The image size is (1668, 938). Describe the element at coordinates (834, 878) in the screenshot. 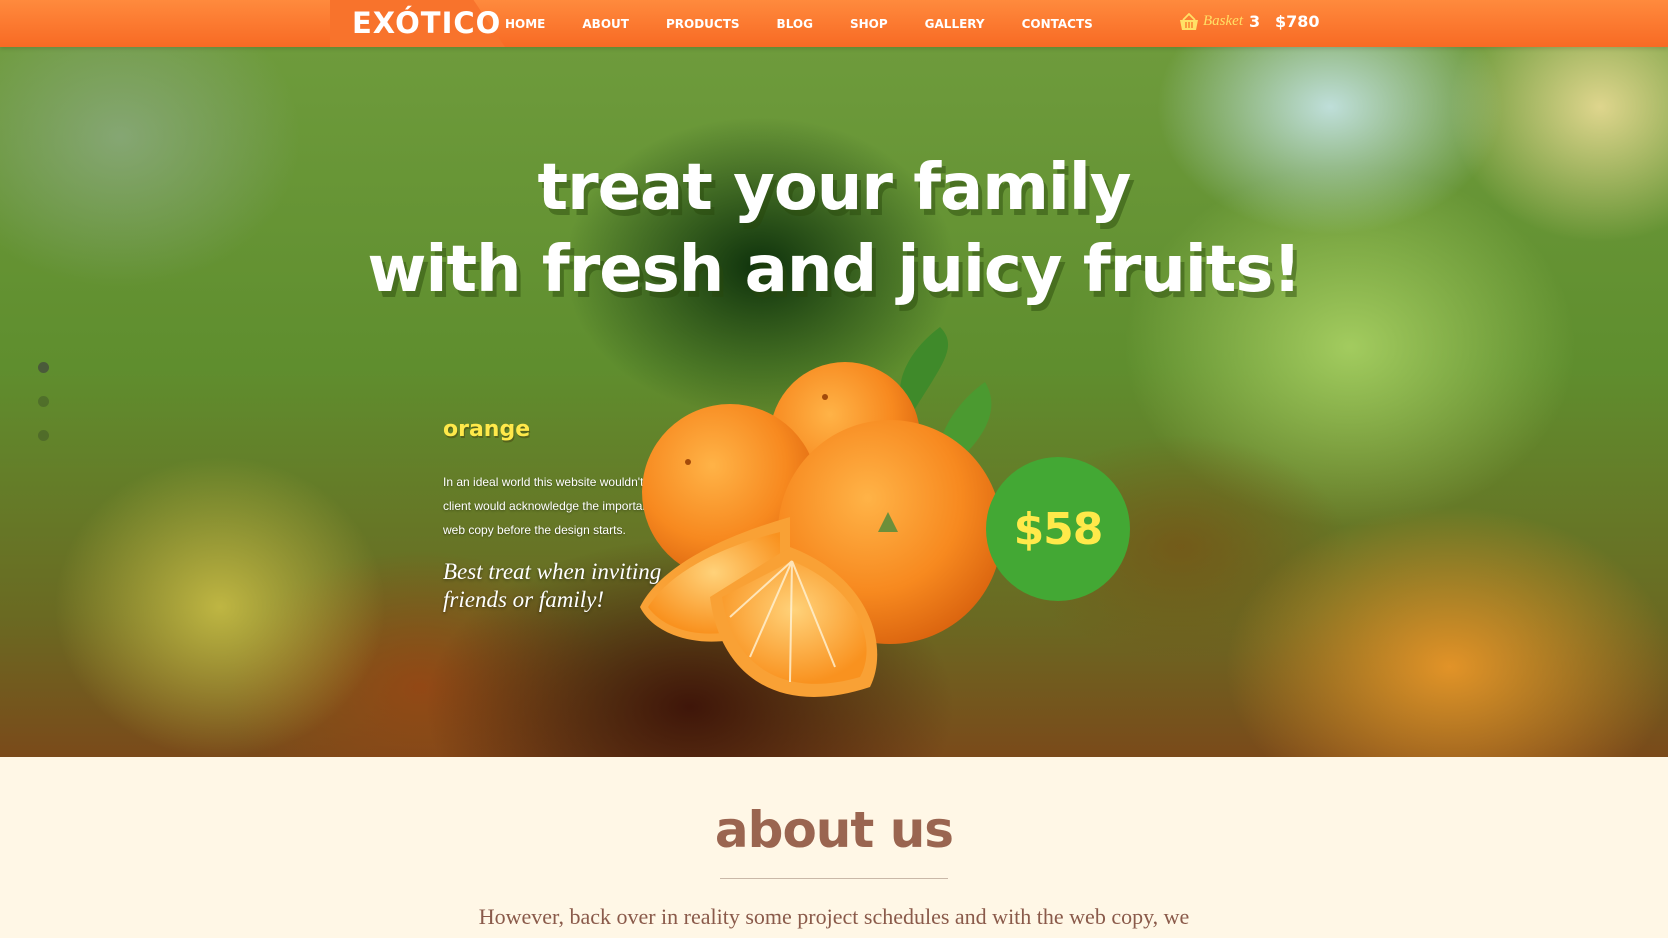

I see `about-divider` at that location.